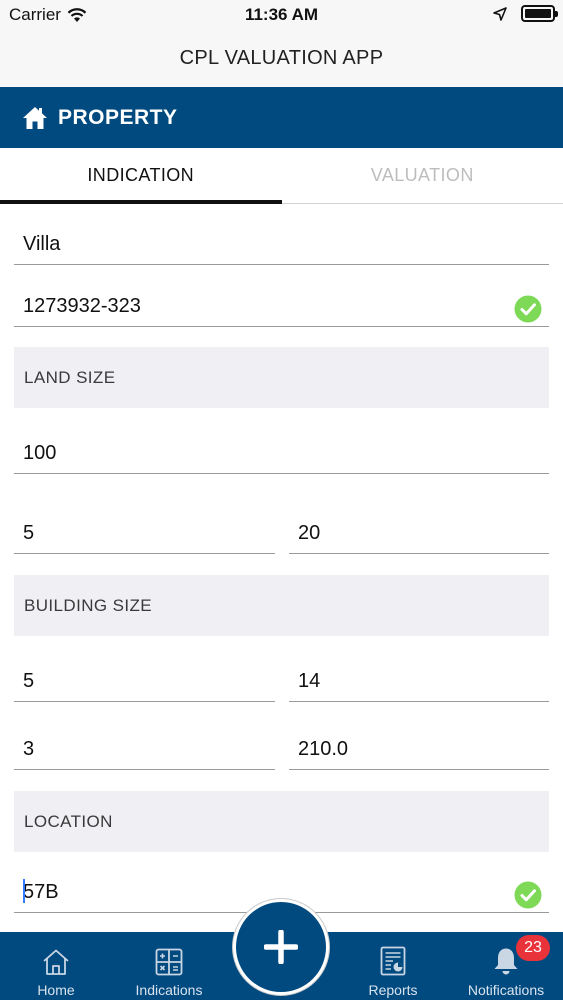 The image size is (563, 1000). Describe the element at coordinates (533, 948) in the screenshot. I see `notification-badge: 23` at that location.